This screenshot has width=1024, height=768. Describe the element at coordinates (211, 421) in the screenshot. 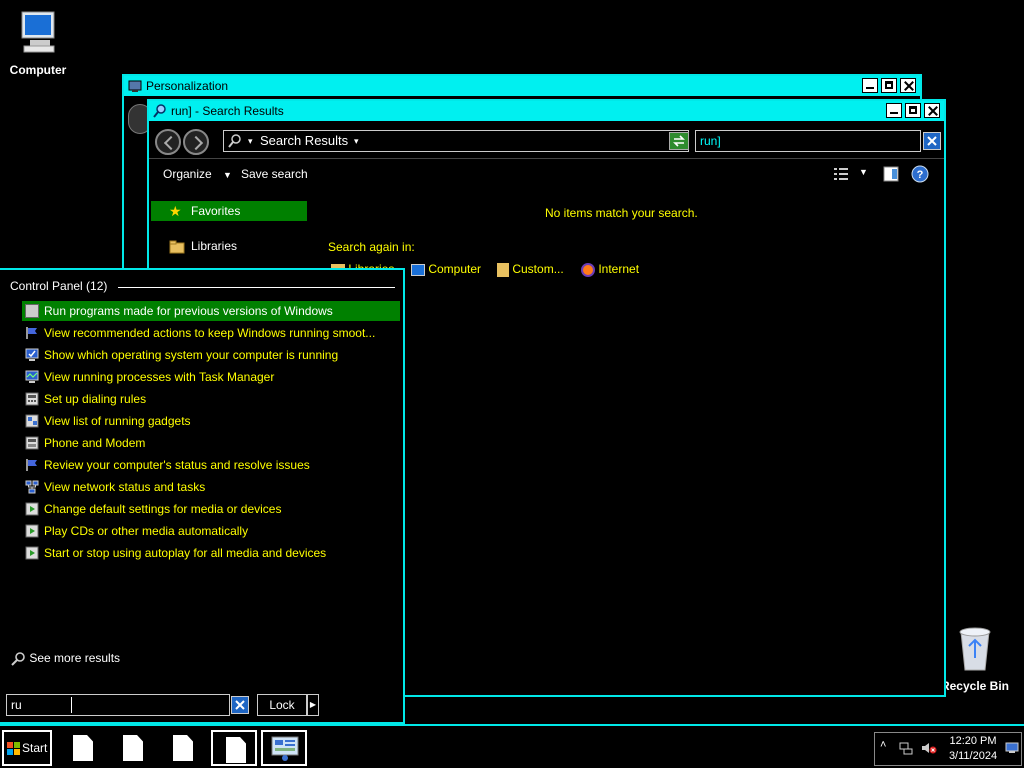

I see `search-result-item: View list of running gadgets` at that location.